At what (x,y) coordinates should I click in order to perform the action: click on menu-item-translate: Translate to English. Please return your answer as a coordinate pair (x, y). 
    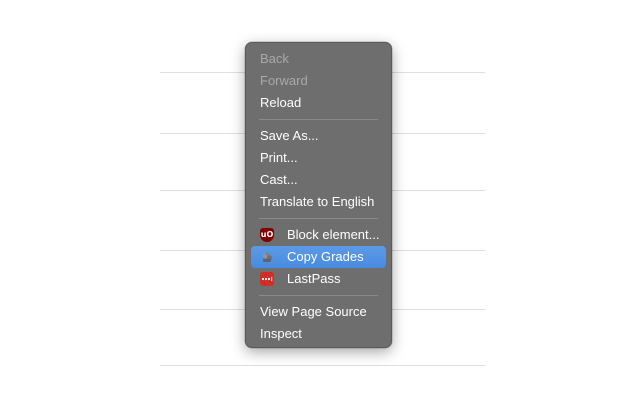
    Looking at the image, I should click on (318, 202).